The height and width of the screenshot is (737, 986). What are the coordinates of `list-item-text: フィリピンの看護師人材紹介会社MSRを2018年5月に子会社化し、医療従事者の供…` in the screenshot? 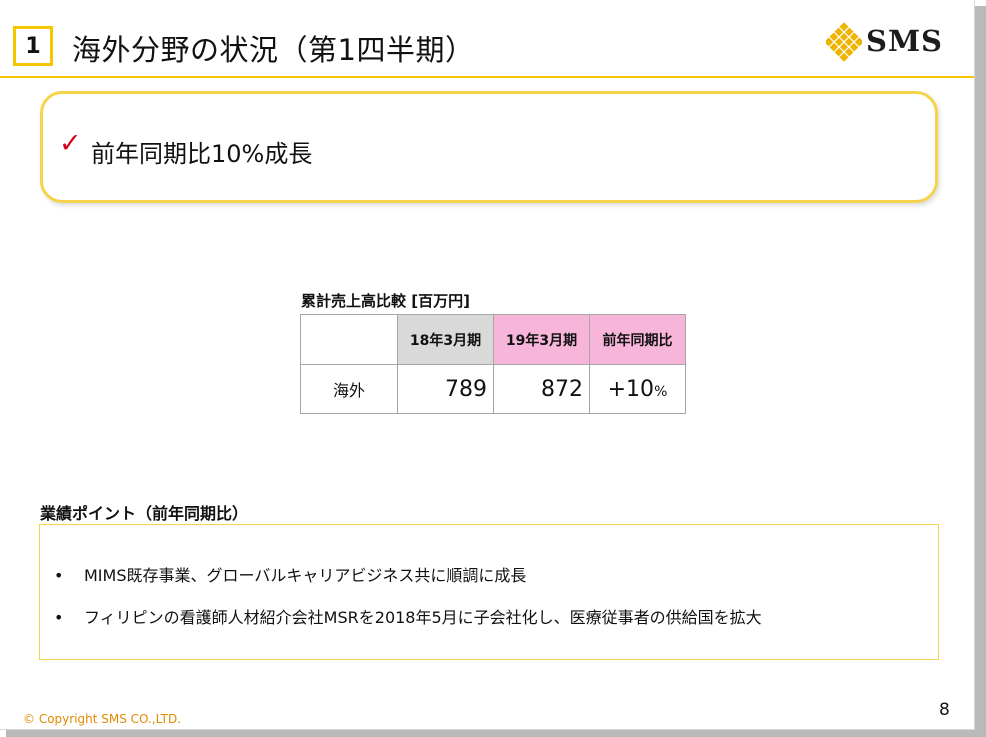 It's located at (423, 617).